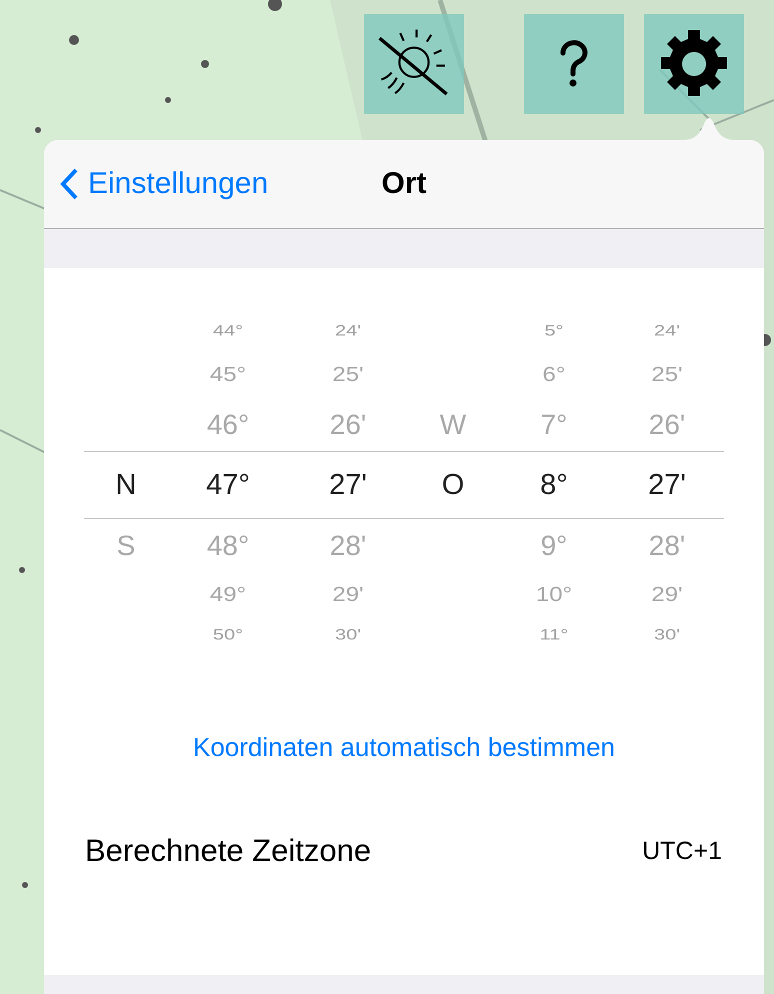  Describe the element at coordinates (228, 375) in the screenshot. I see `picker-value: 45°` at that location.